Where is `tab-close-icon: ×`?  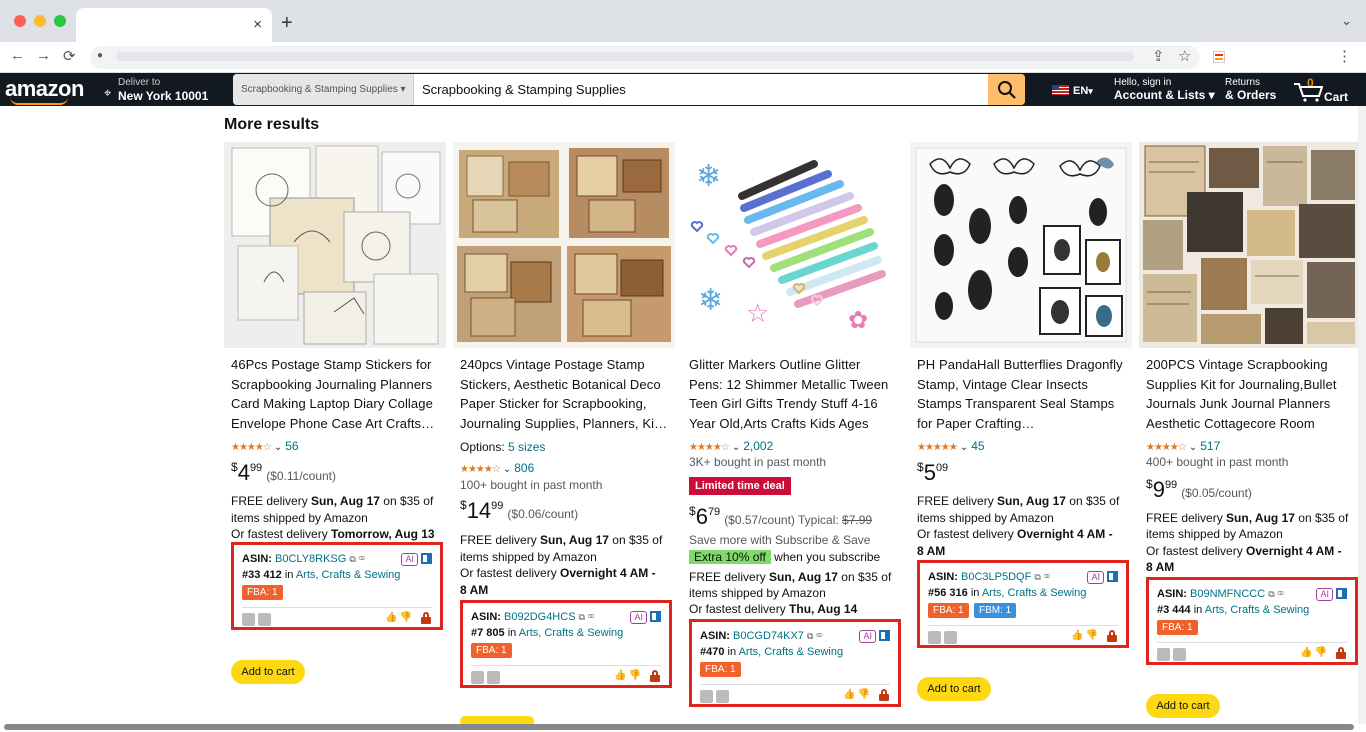 tab-close-icon: × is located at coordinates (257, 24).